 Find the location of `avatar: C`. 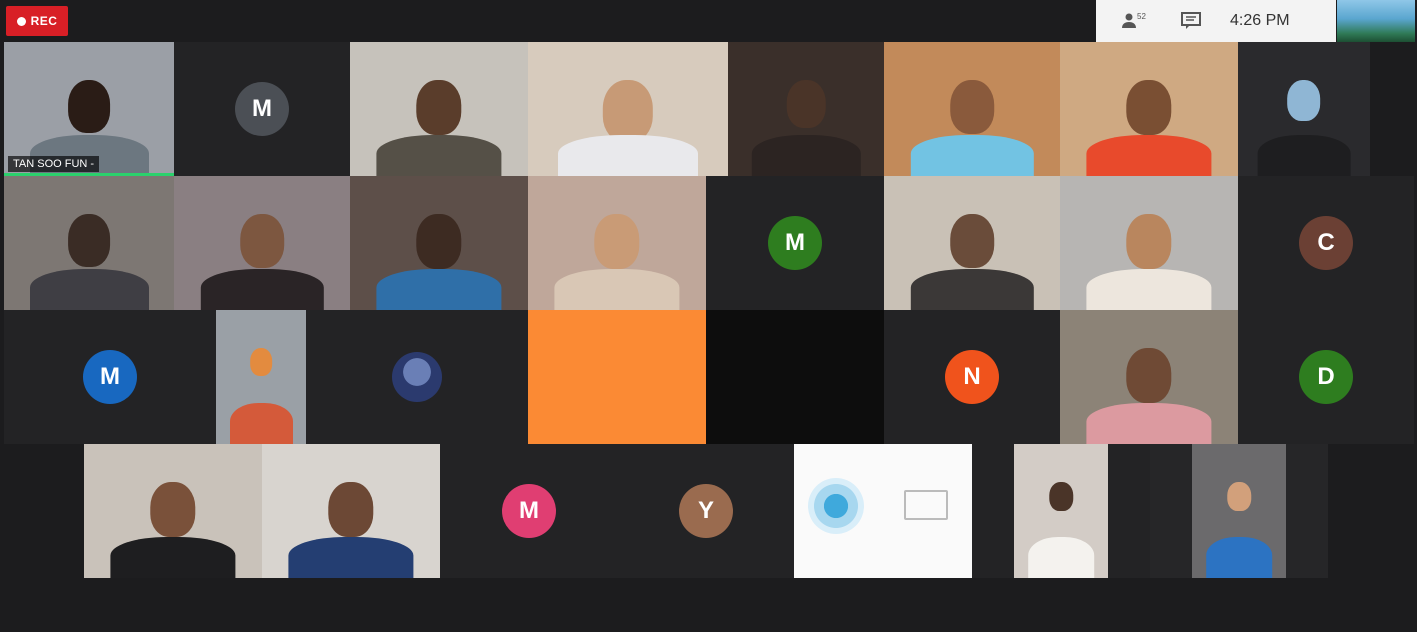

avatar: C is located at coordinates (1326, 243).